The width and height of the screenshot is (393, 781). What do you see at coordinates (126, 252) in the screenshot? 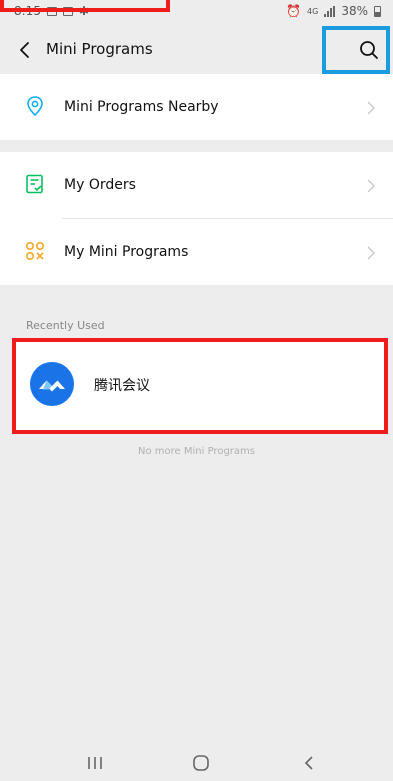
I see `menu-item-label: My Mini Programs` at bounding box center [126, 252].